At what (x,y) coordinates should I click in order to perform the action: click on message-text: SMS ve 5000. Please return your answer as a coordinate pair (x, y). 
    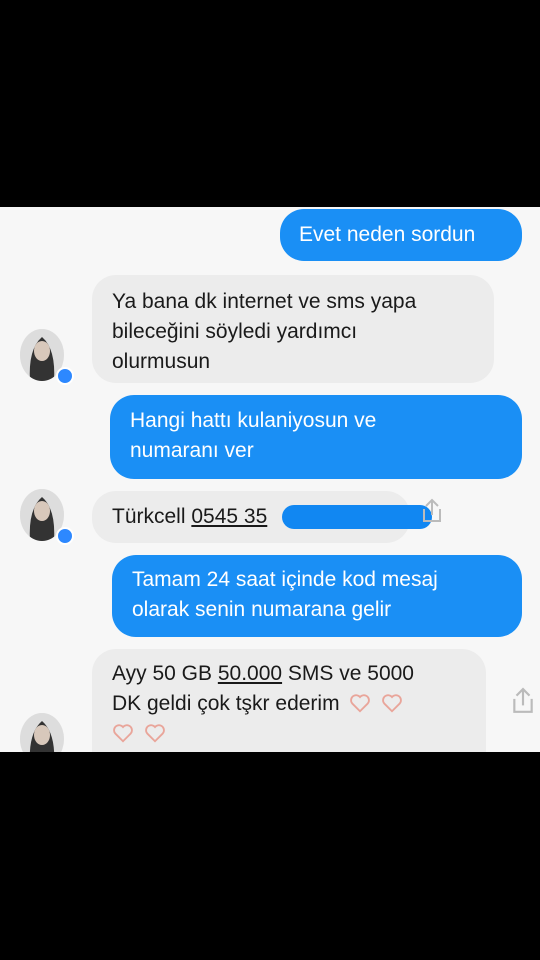
    Looking at the image, I should click on (348, 673).